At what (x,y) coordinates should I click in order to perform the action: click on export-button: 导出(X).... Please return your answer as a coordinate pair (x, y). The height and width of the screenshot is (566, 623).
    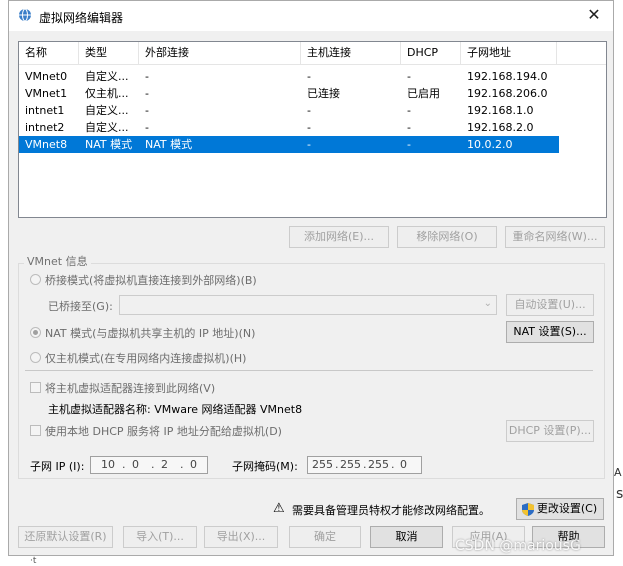
    Looking at the image, I should click on (241, 537).